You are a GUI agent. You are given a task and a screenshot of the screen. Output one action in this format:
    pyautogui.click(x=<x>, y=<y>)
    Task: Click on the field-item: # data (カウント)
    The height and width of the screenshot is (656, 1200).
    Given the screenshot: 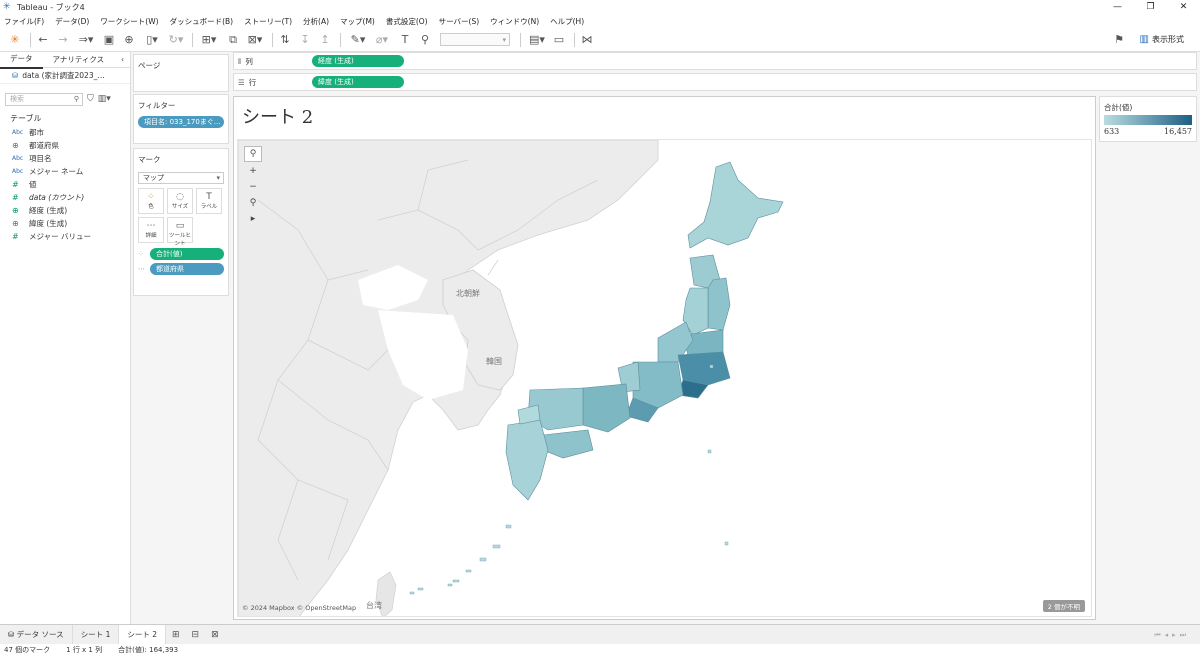 What is the action you would take?
    pyautogui.click(x=65, y=197)
    